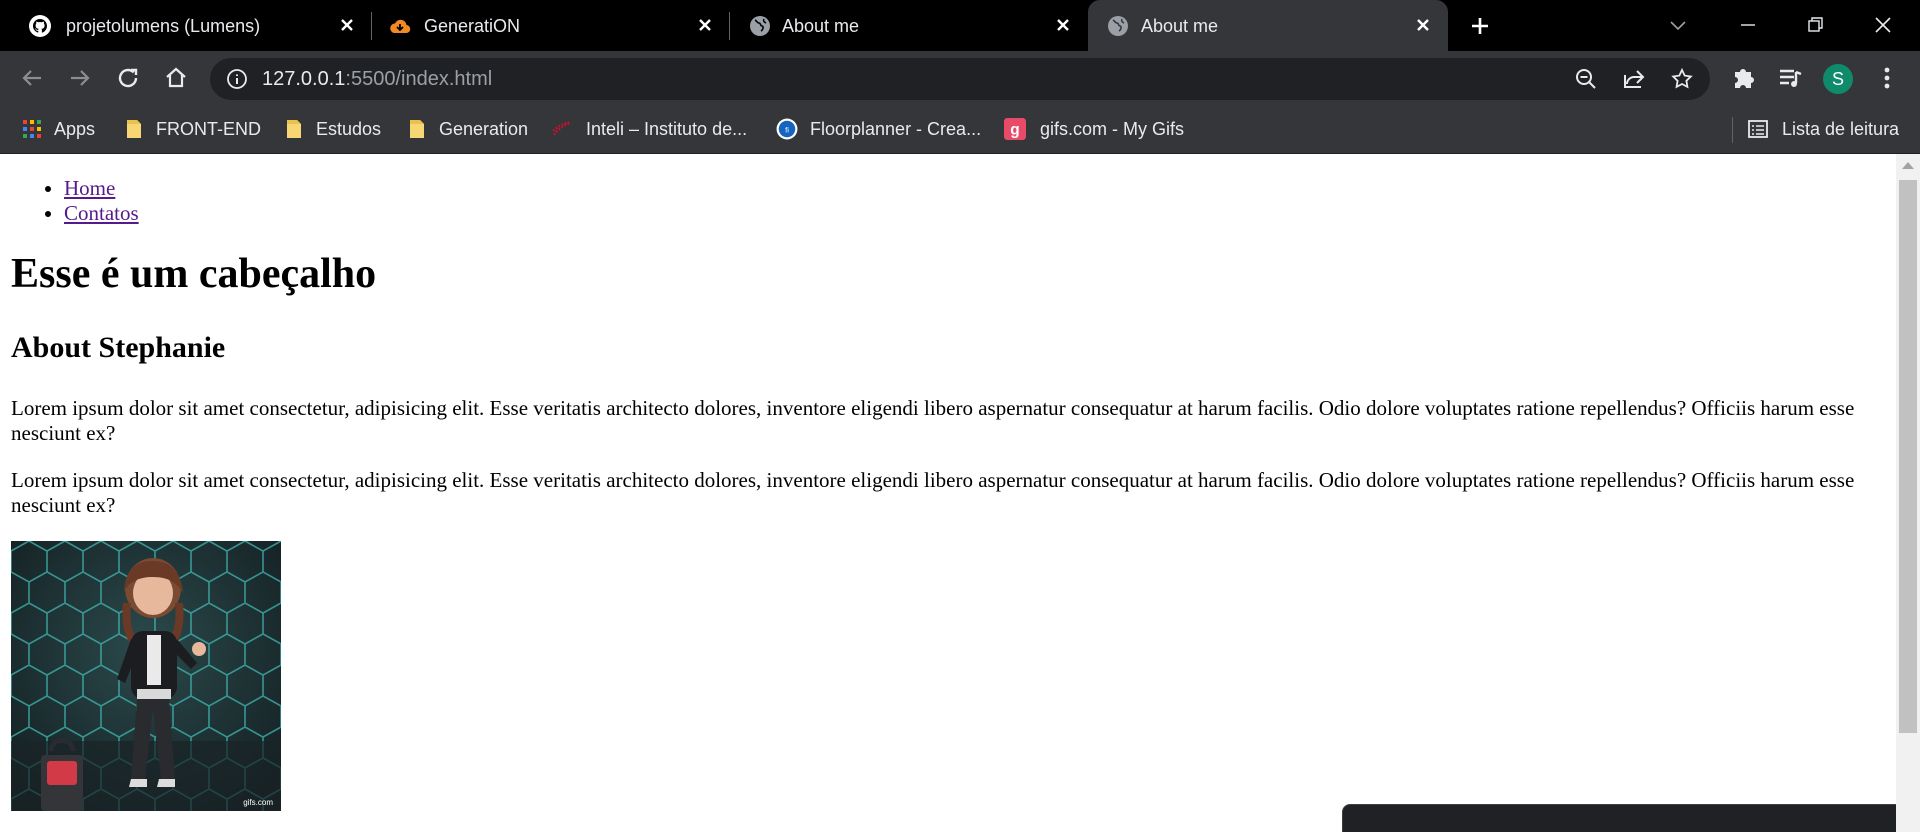 The width and height of the screenshot is (1920, 832). What do you see at coordinates (237, 79) in the screenshot?
I see `site-info-icon` at bounding box center [237, 79].